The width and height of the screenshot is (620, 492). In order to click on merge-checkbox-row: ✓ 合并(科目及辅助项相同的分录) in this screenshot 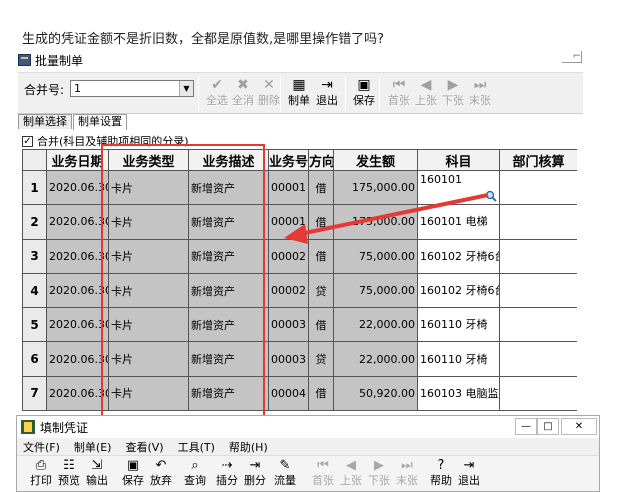, I will do `click(105, 141)`.